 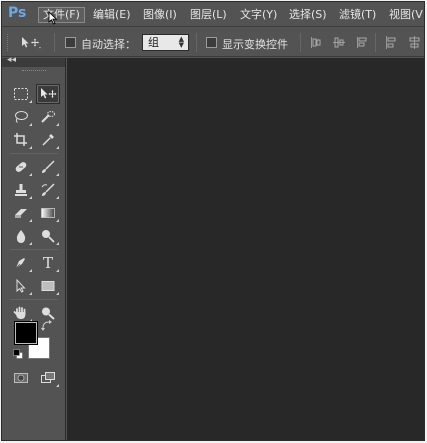 What do you see at coordinates (61, 15) in the screenshot?
I see `menu-file: 文件(F)` at bounding box center [61, 15].